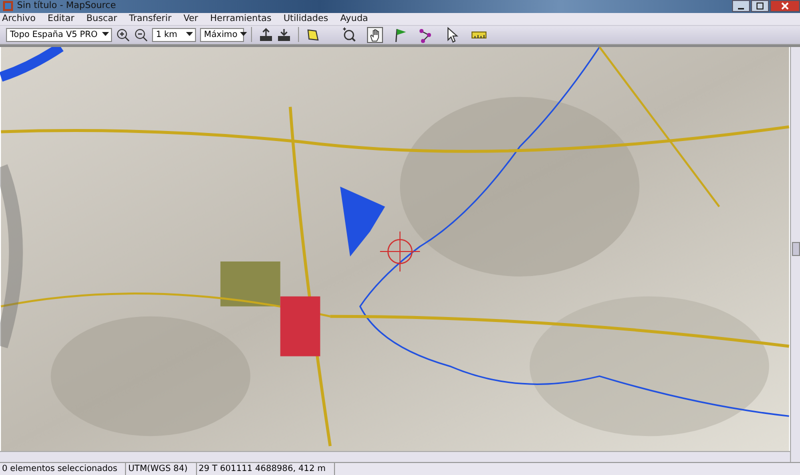 The height and width of the screenshot is (475, 800). What do you see at coordinates (190, 19) in the screenshot?
I see `menu-item: Ver` at bounding box center [190, 19].